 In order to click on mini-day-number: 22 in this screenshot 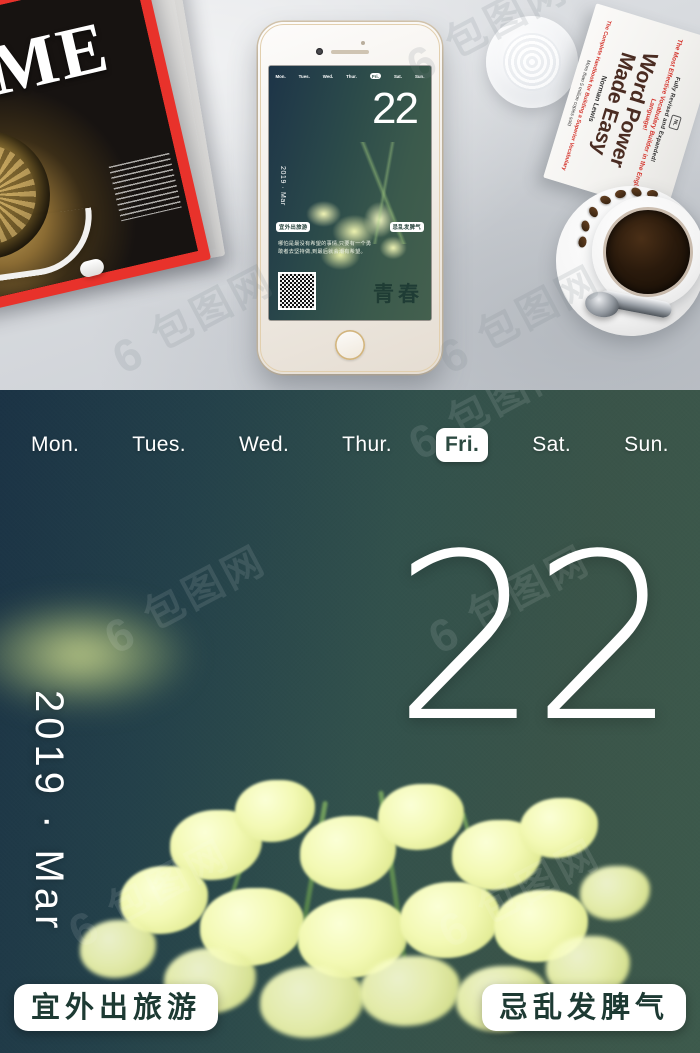, I will do `click(395, 108)`.